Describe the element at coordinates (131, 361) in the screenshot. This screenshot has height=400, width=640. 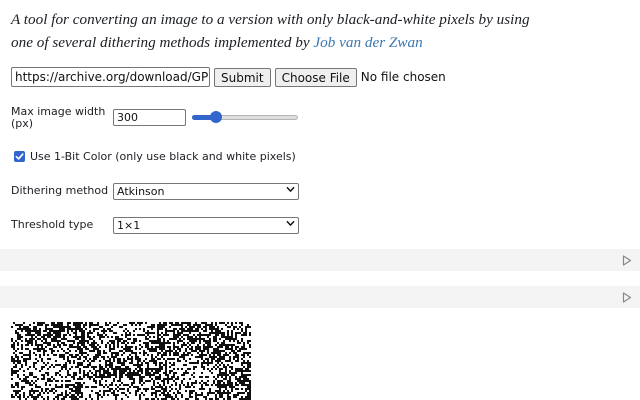
I see `dithered-image-preview` at that location.